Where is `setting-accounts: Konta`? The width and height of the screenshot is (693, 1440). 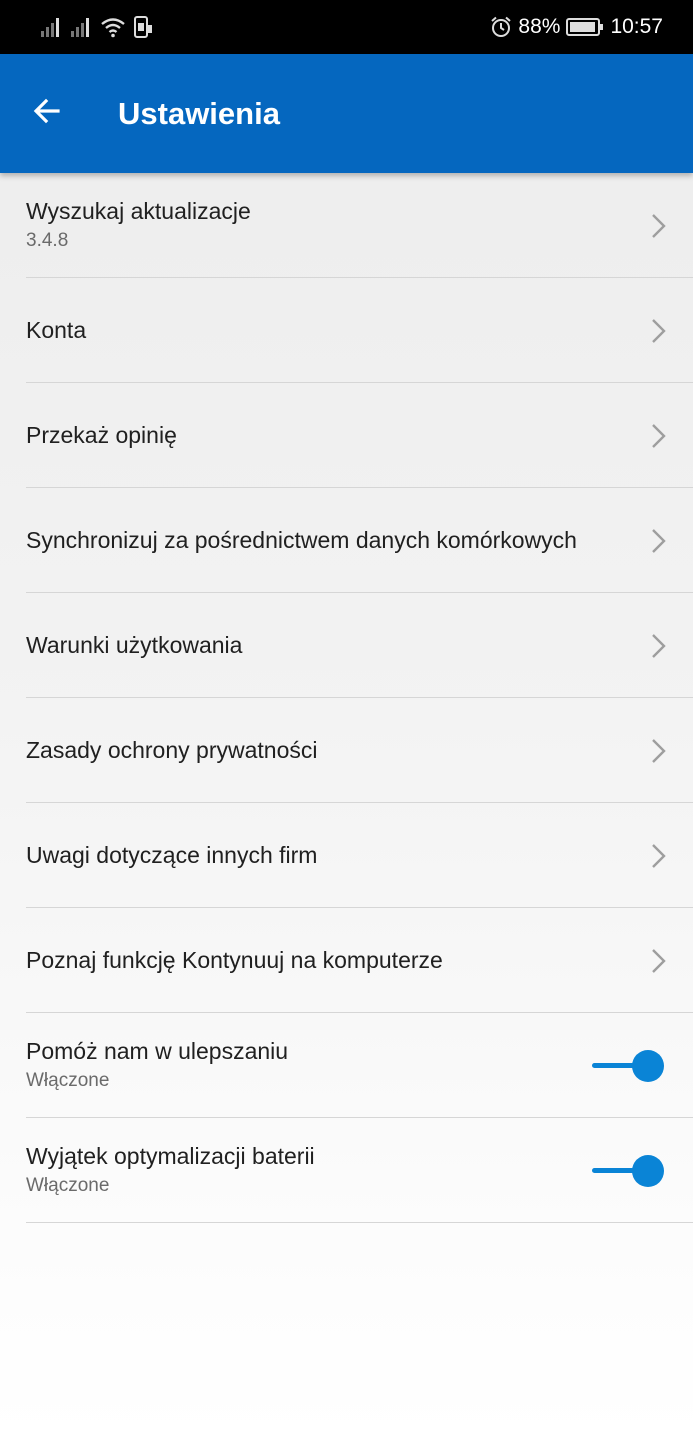 setting-accounts: Konta is located at coordinates (346, 330).